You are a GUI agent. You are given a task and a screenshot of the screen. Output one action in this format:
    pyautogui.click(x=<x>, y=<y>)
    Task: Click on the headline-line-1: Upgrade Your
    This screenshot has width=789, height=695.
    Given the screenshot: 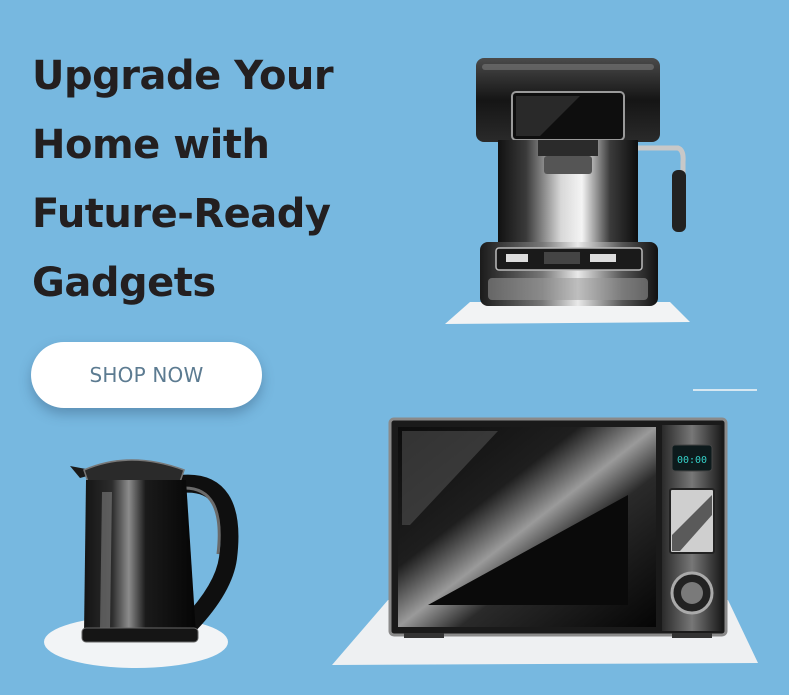 What is the action you would take?
    pyautogui.click(x=183, y=76)
    